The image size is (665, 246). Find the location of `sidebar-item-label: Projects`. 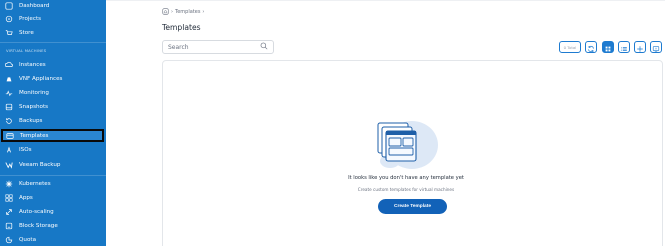

sidebar-item-label: Projects is located at coordinates (30, 18).